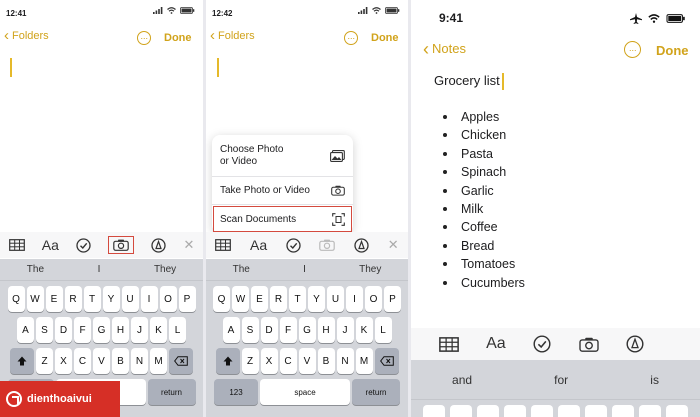 The width and height of the screenshot is (700, 417). I want to click on list-item: Garlic, so click(484, 191).